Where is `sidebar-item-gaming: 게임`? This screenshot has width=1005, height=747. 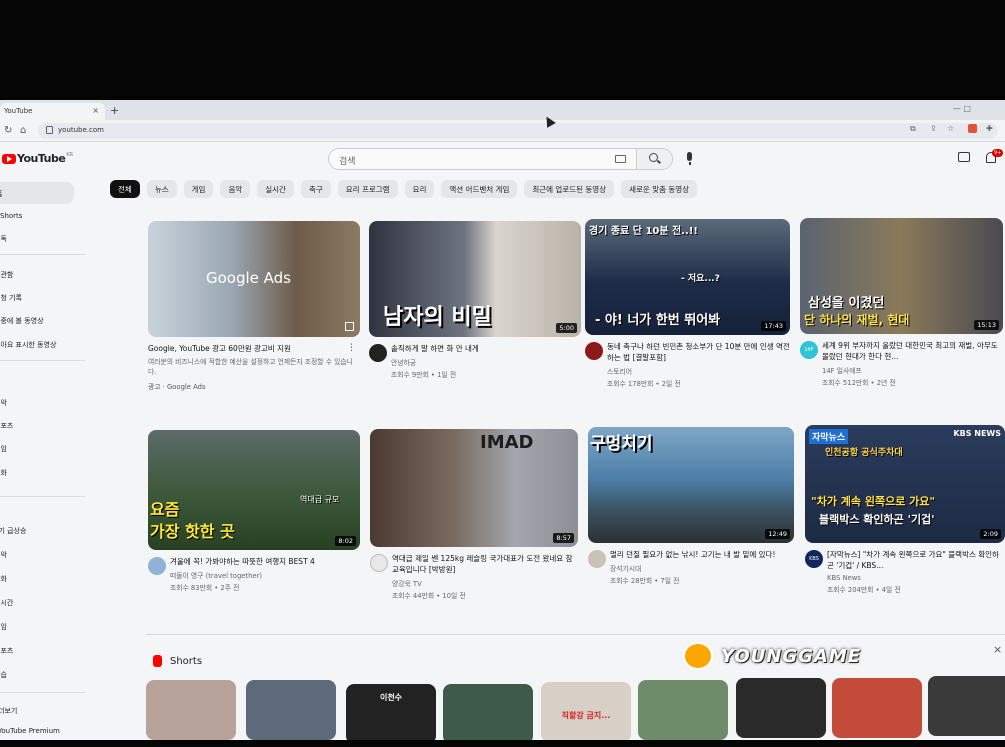 sidebar-item-gaming: 게임 is located at coordinates (3, 449).